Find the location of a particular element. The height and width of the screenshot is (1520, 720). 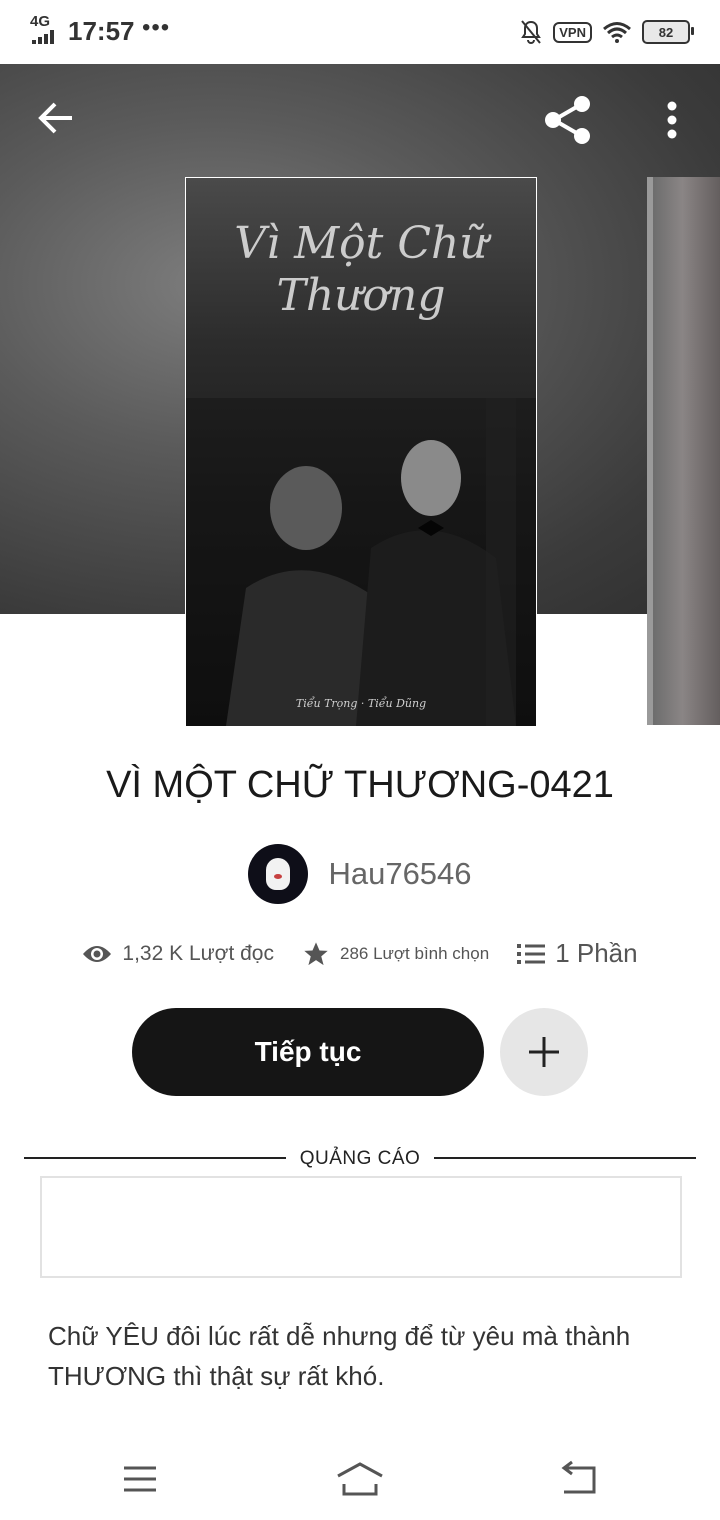

author-name: Hau76546 is located at coordinates (399, 874).